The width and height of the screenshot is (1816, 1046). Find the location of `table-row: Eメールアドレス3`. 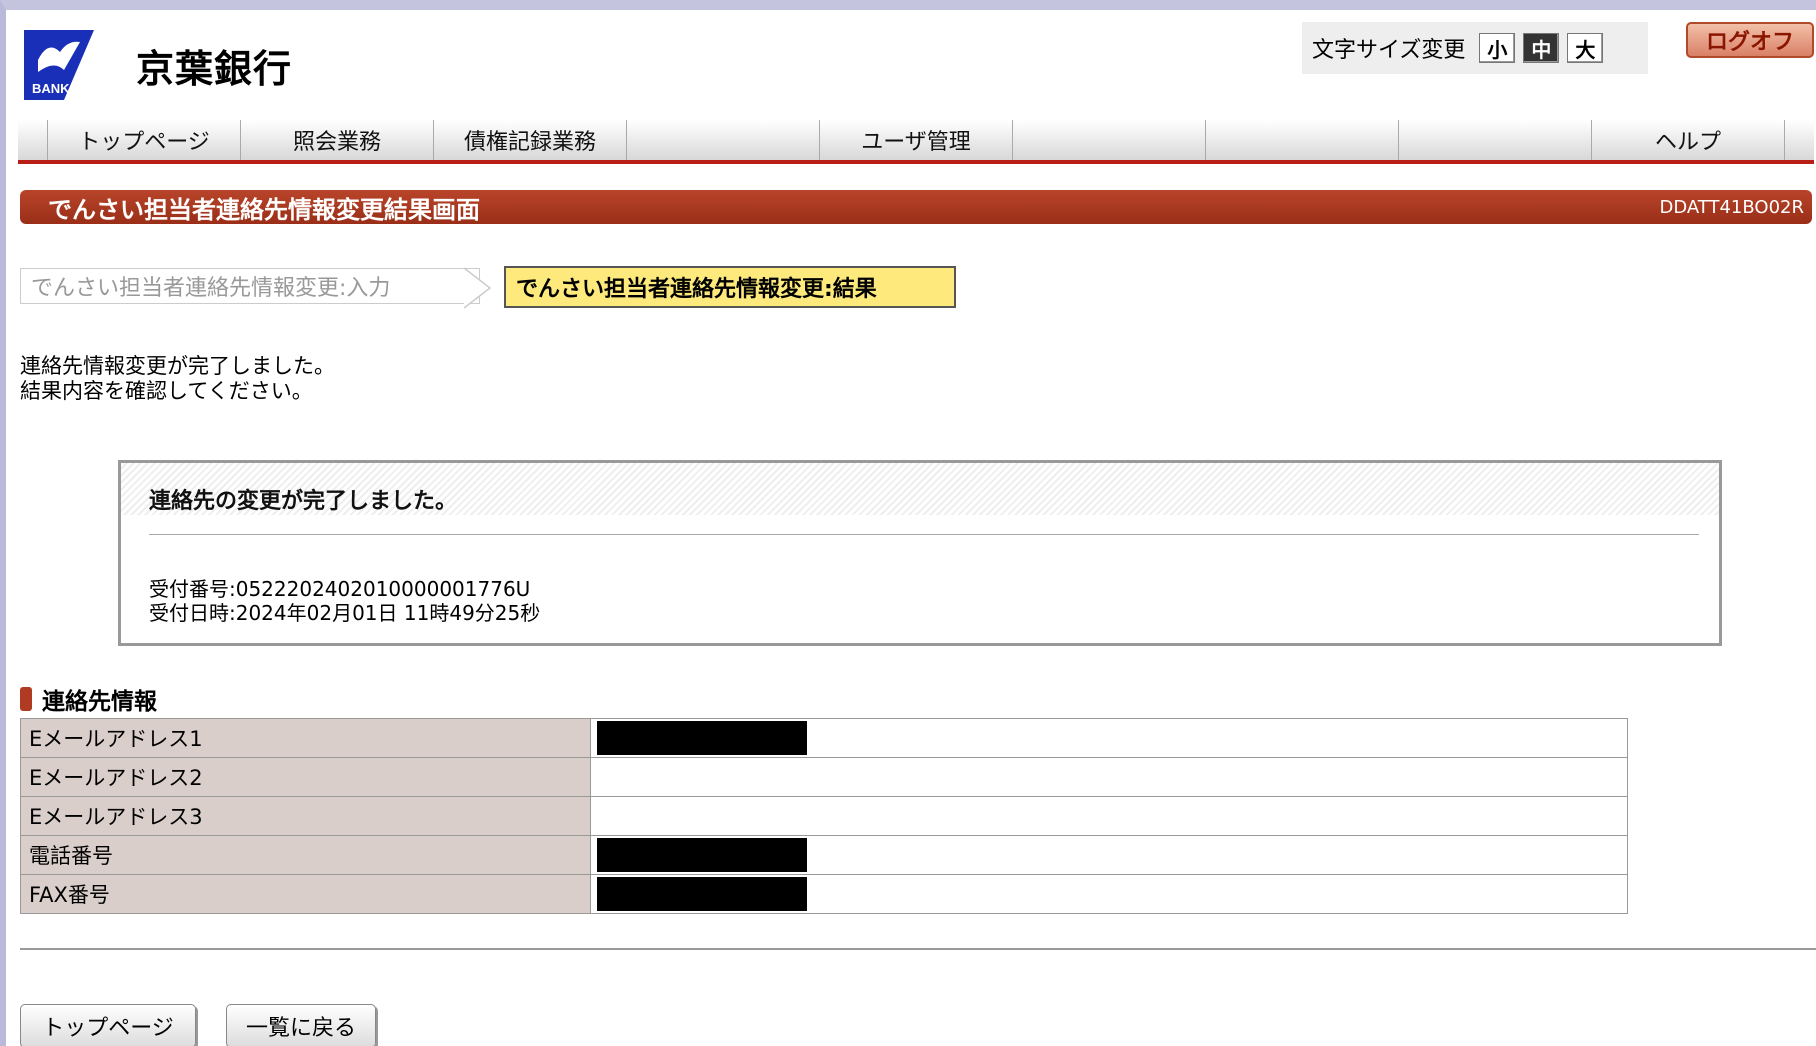

table-row: Eメールアドレス3 is located at coordinates (824, 816).